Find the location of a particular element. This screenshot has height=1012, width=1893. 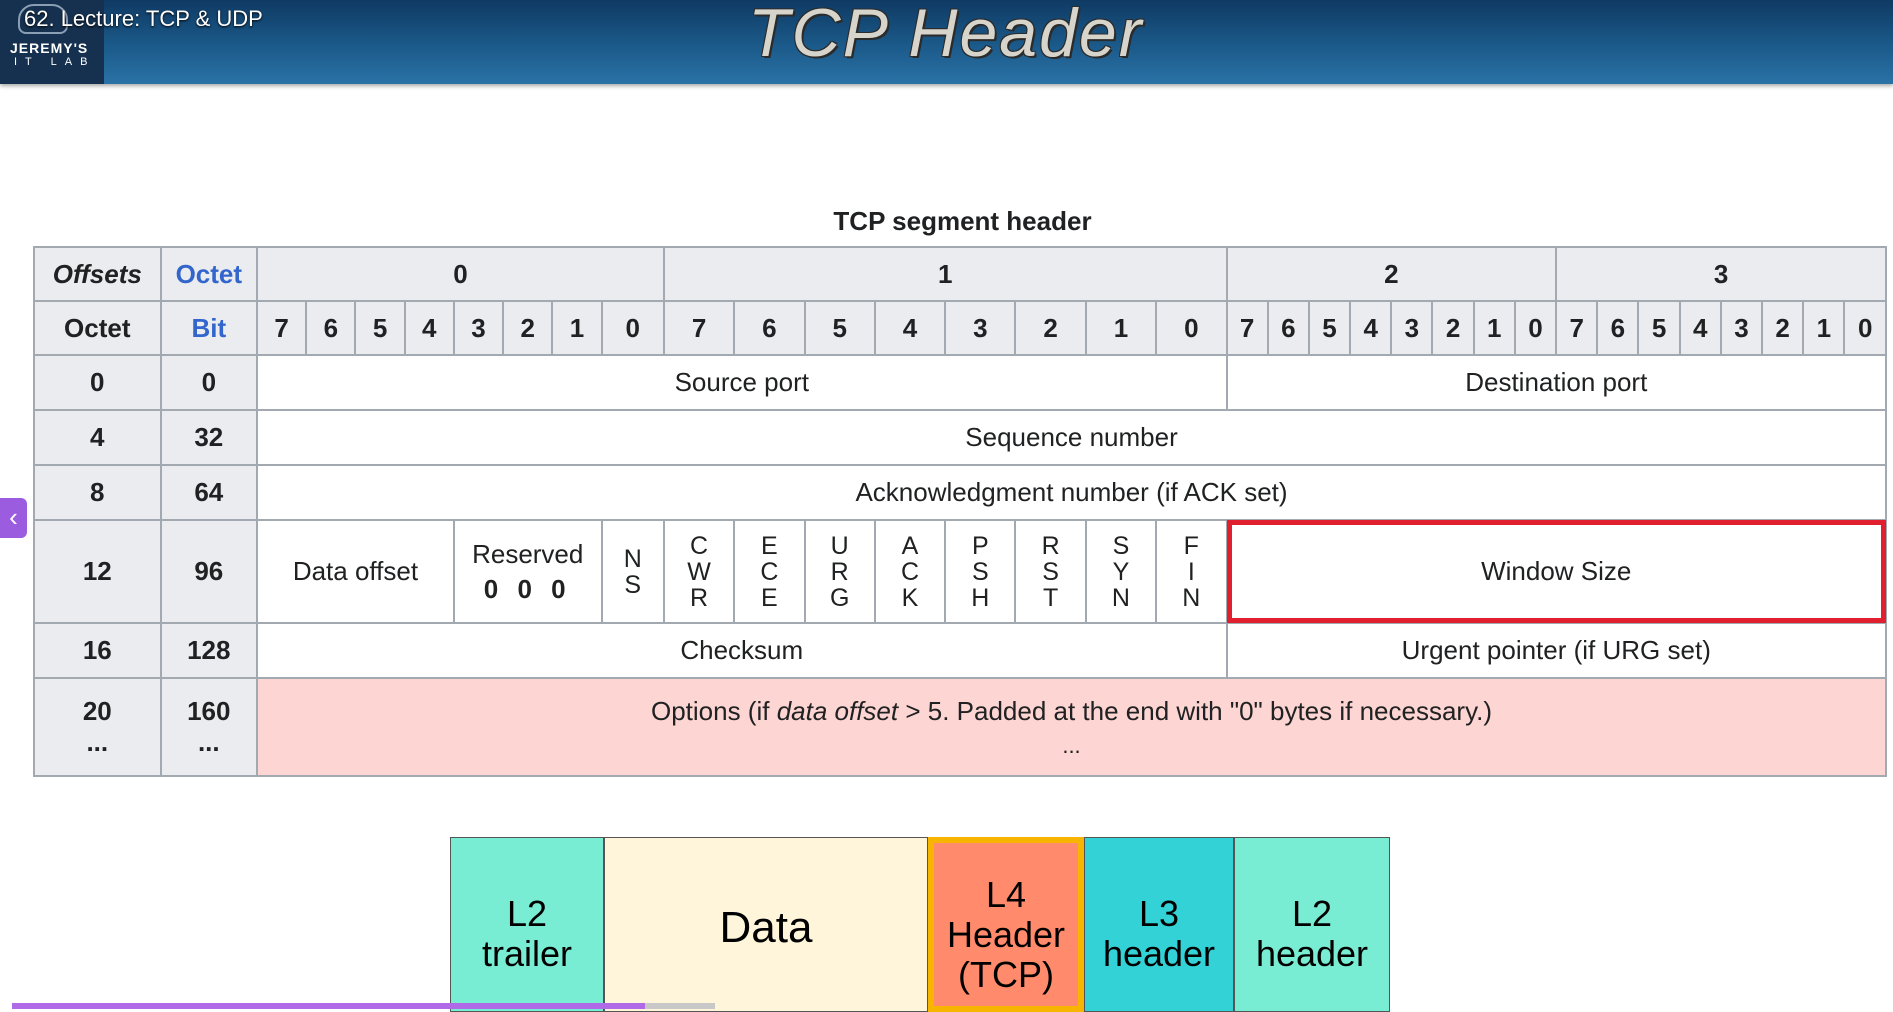

bit-header: Bit is located at coordinates (209, 328).